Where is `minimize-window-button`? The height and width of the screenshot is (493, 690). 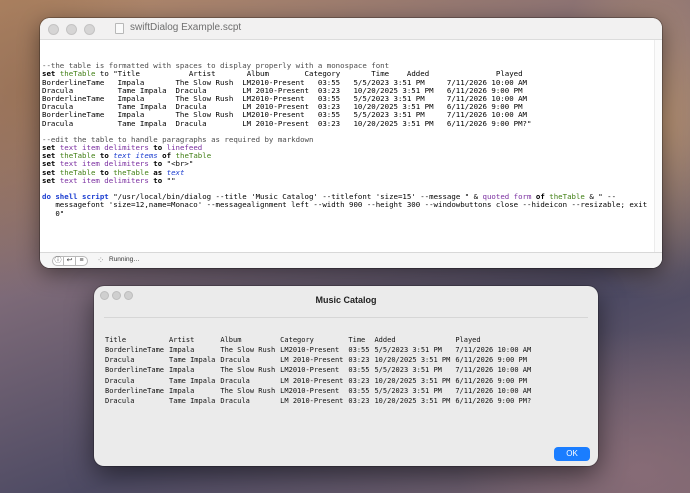 minimize-window-button is located at coordinates (71, 29).